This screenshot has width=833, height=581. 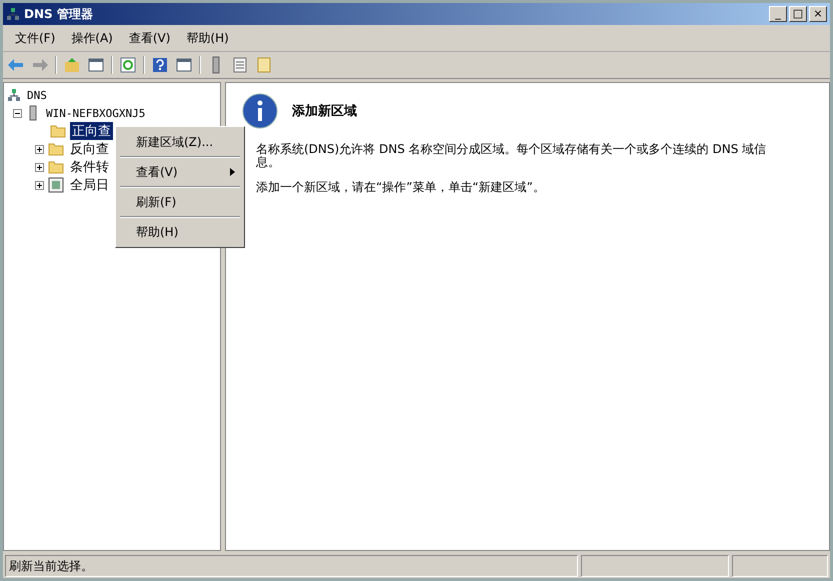 What do you see at coordinates (37, 95) in the screenshot?
I see `tree-item: DNS` at bounding box center [37, 95].